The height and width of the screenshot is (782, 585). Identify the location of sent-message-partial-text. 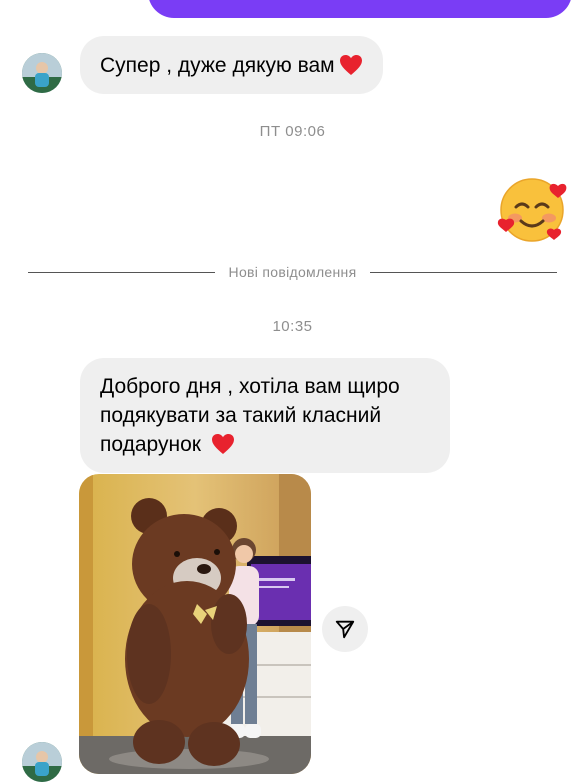
(360, 8).